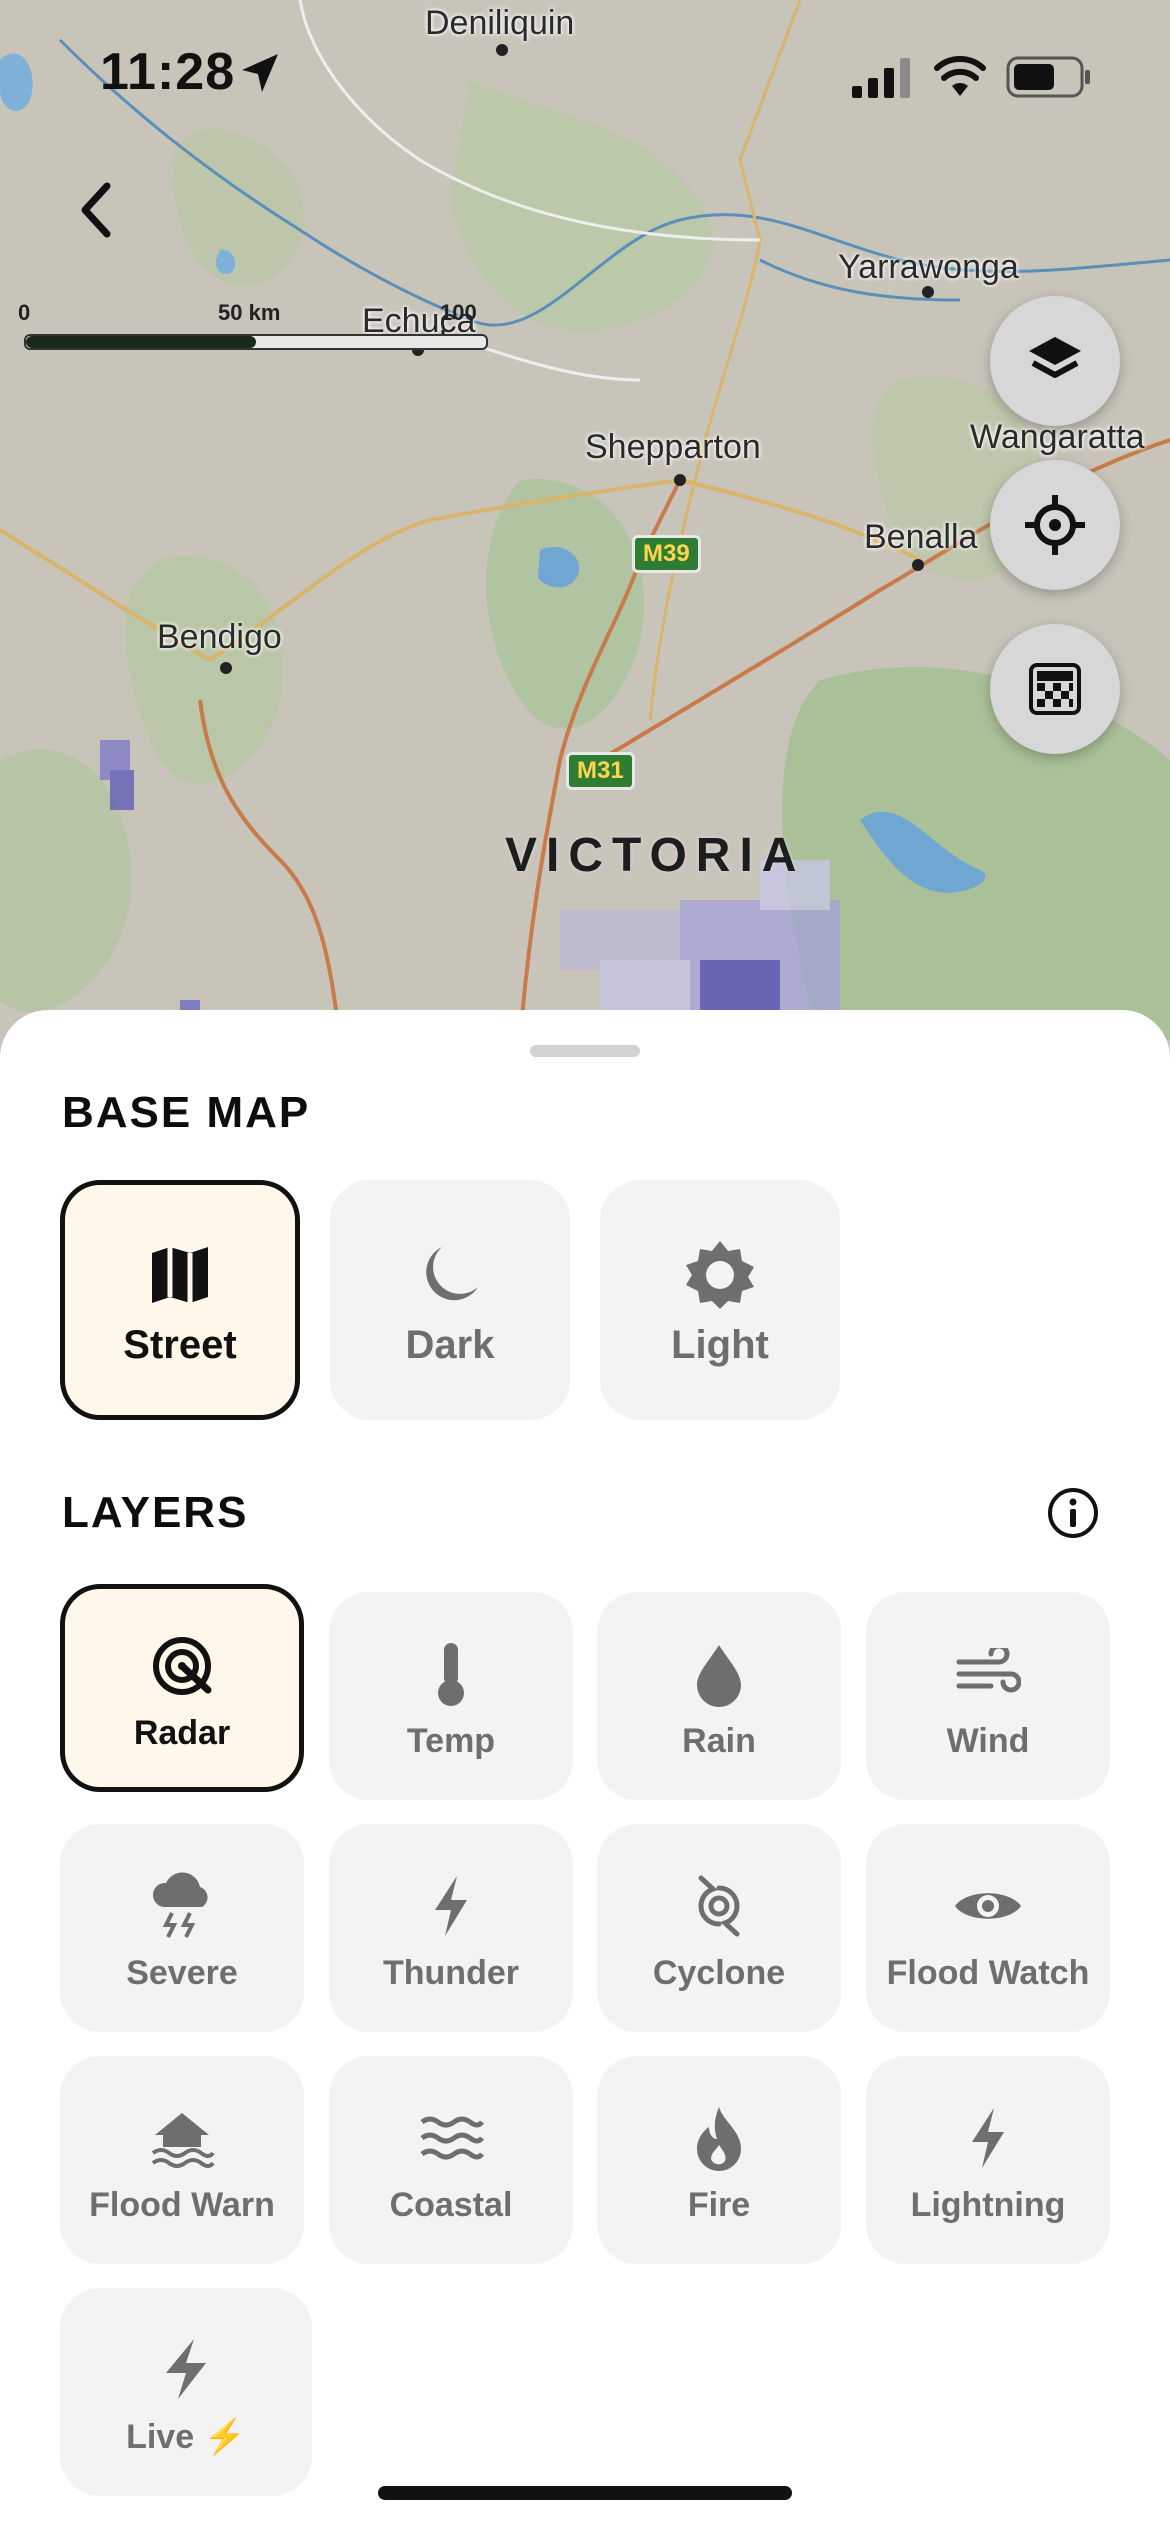 This screenshot has height=2532, width=1170. I want to click on layer-label: Live ⚡, so click(186, 2437).